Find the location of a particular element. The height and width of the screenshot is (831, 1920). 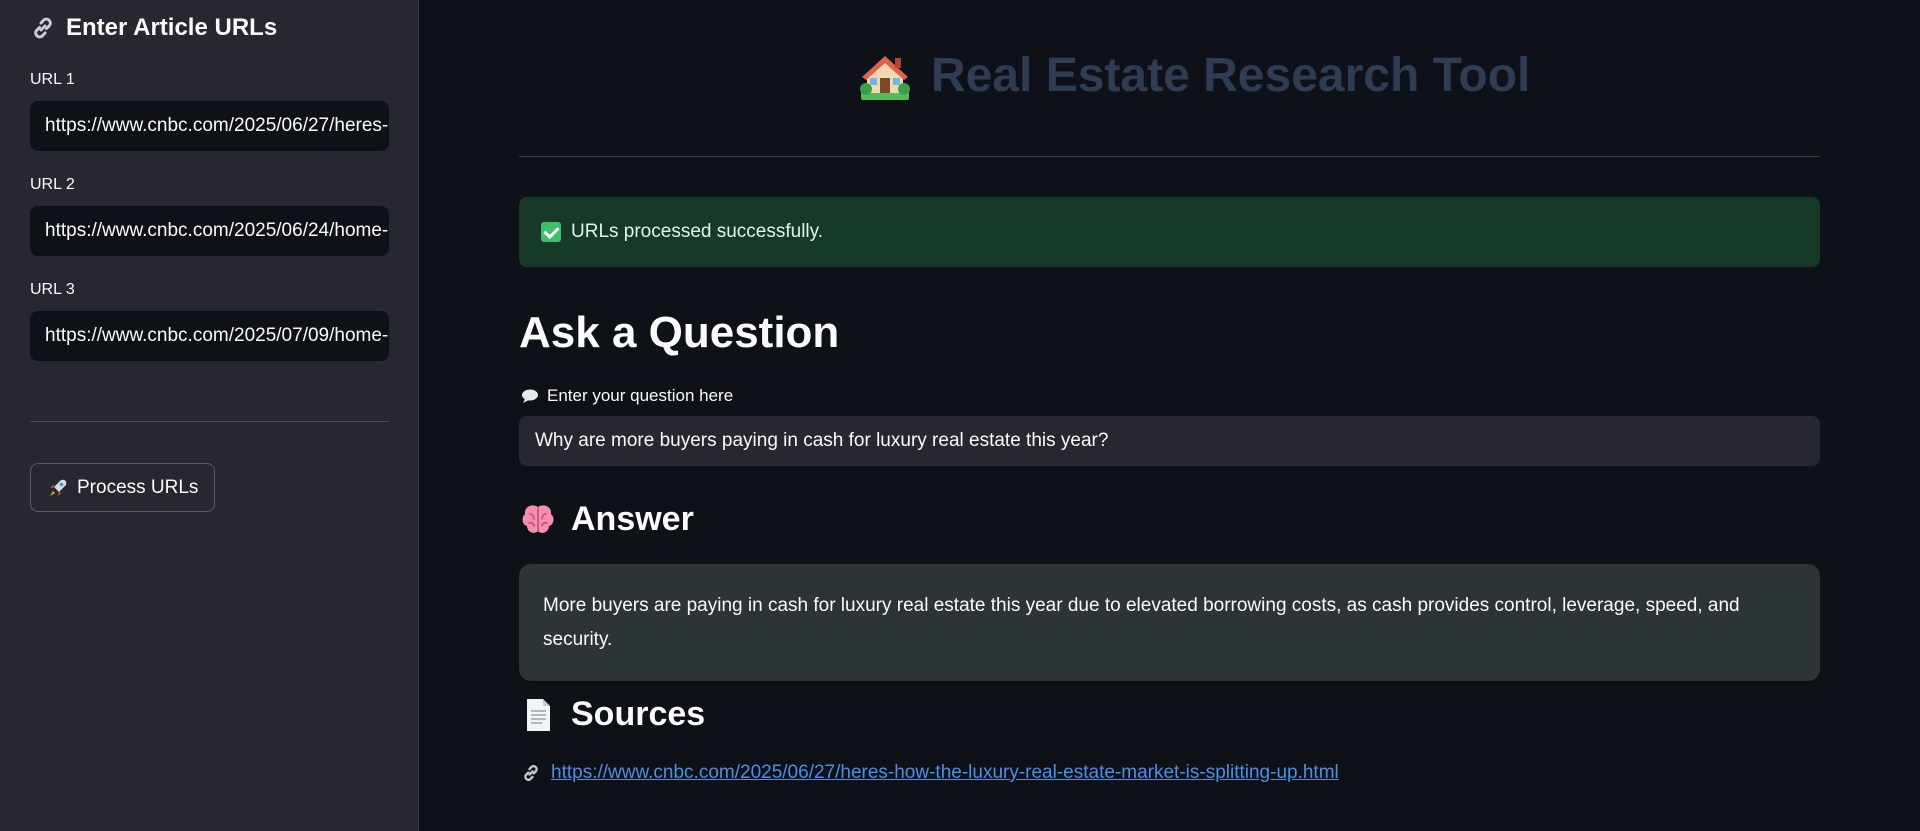

house-icon is located at coordinates (885, 77).